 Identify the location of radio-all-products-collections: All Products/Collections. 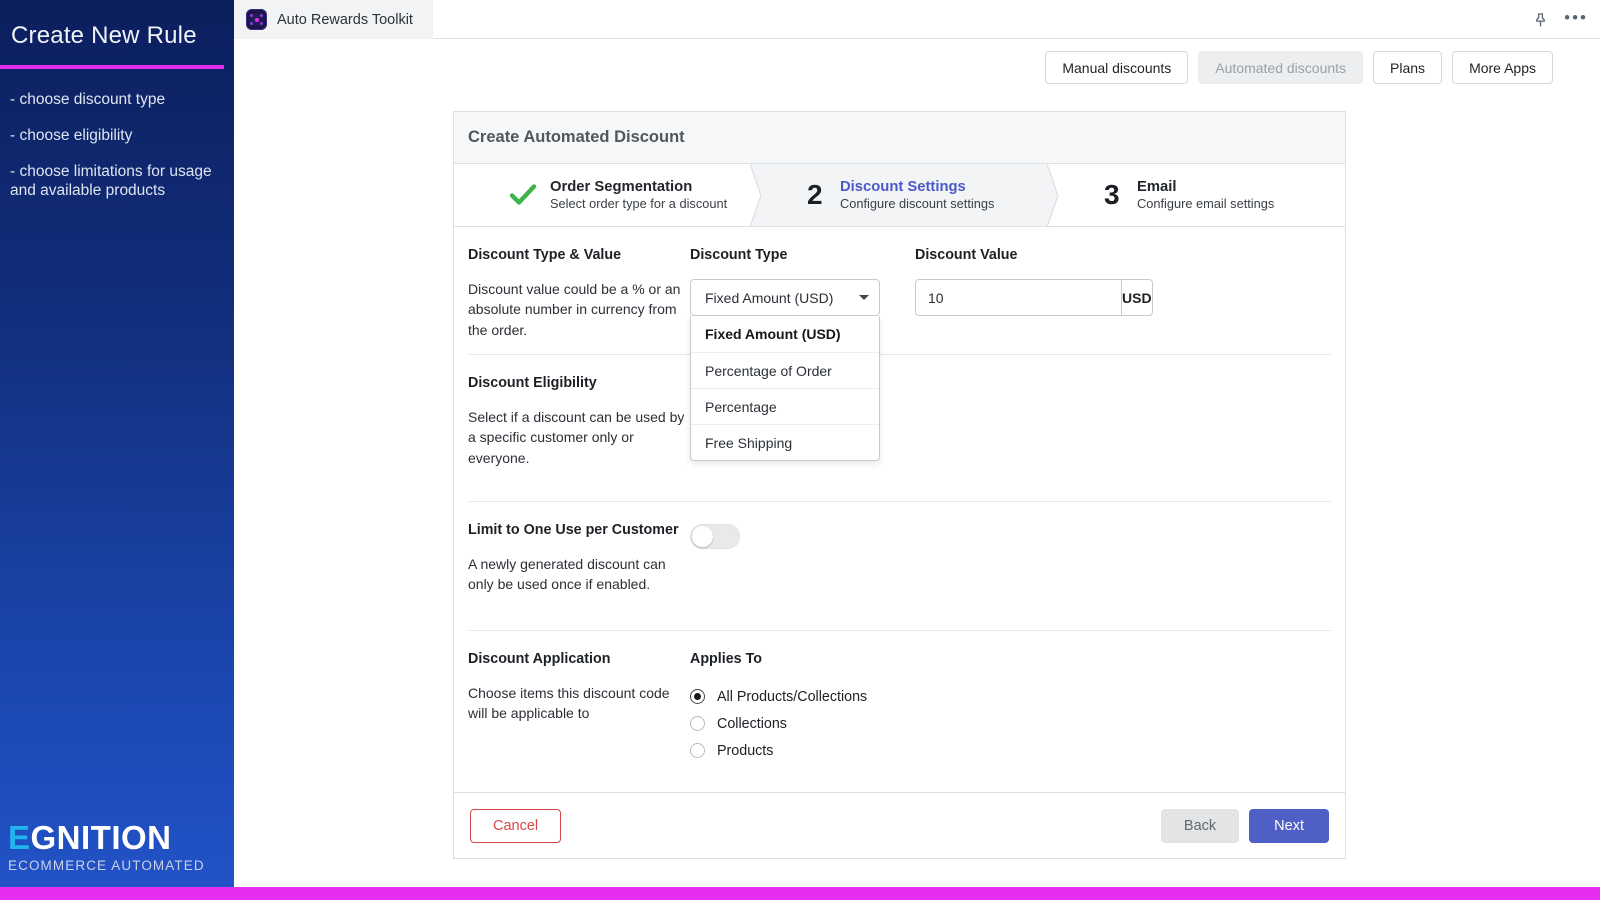
(1010, 696).